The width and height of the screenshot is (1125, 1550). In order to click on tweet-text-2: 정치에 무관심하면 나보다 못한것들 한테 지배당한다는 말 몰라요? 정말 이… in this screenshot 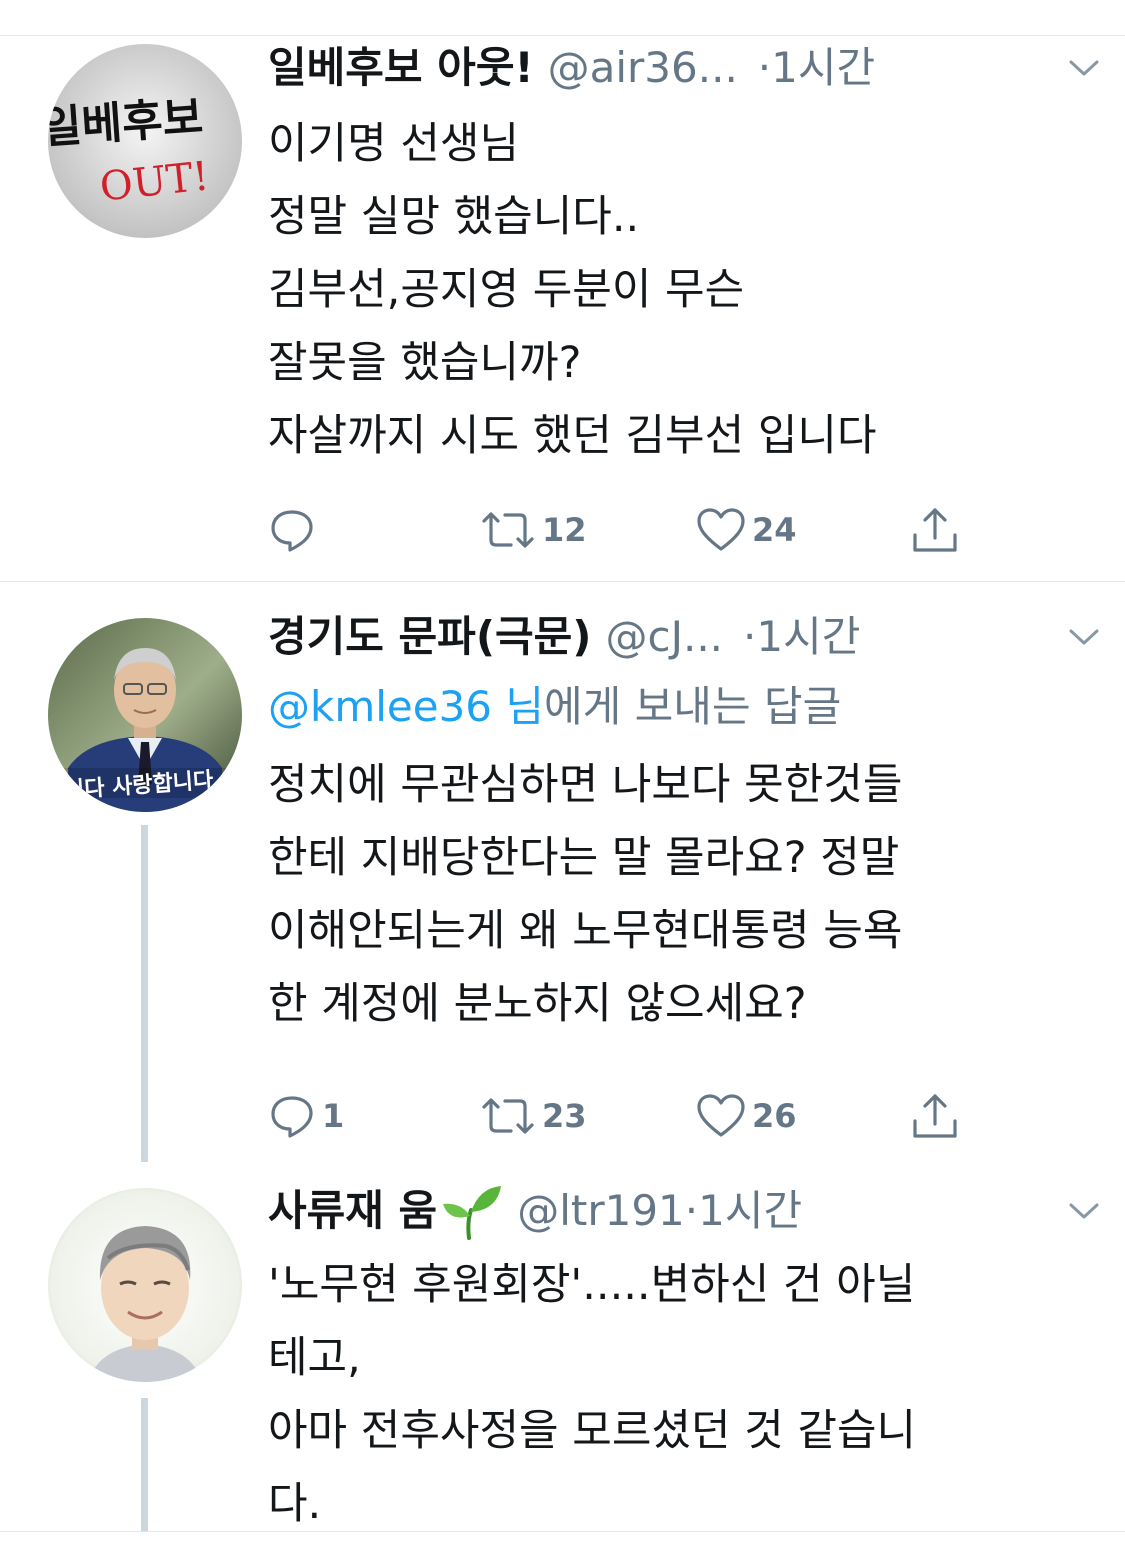, I will do `click(673, 895)`.